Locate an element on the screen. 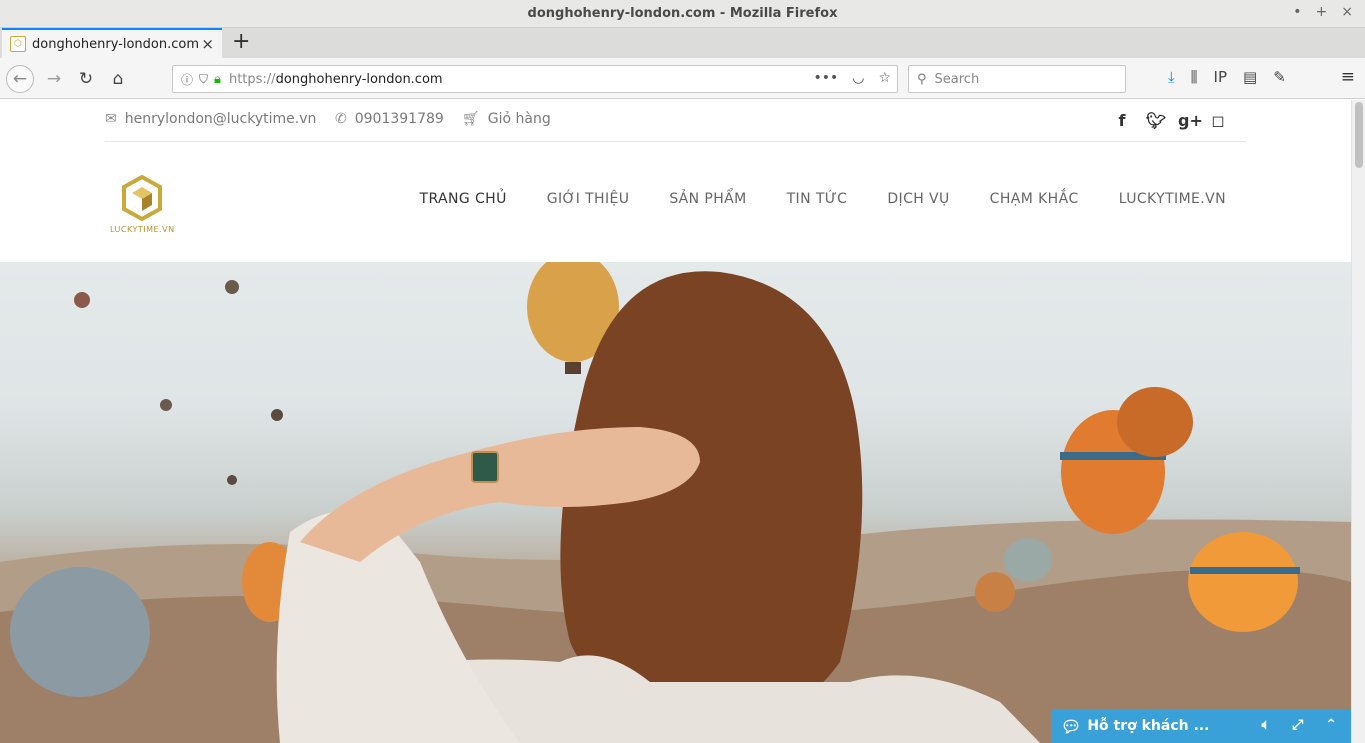 This screenshot has height=743, width=1365. tab-active: ⬡ donghohenry-london.com × is located at coordinates (112, 43).